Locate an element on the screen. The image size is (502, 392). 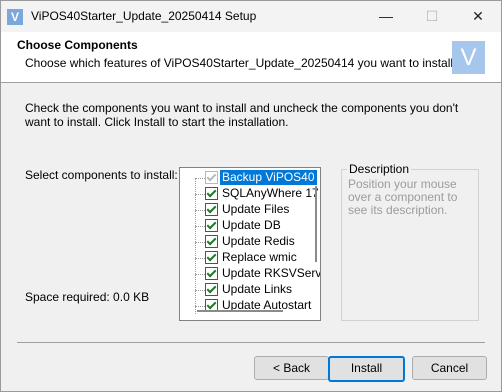
component-label: SQLAnyWhere 17 is located at coordinates (270, 193).